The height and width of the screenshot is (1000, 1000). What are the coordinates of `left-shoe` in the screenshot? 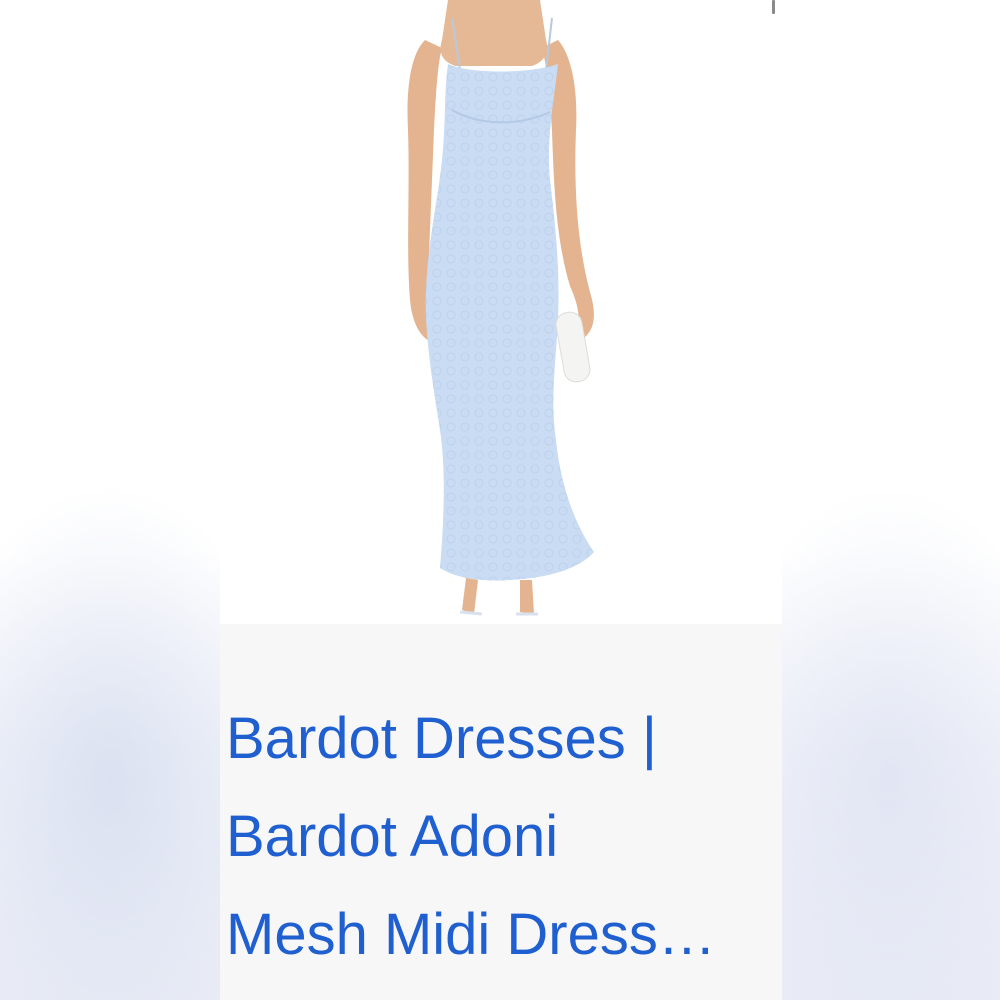 It's located at (471, 613).